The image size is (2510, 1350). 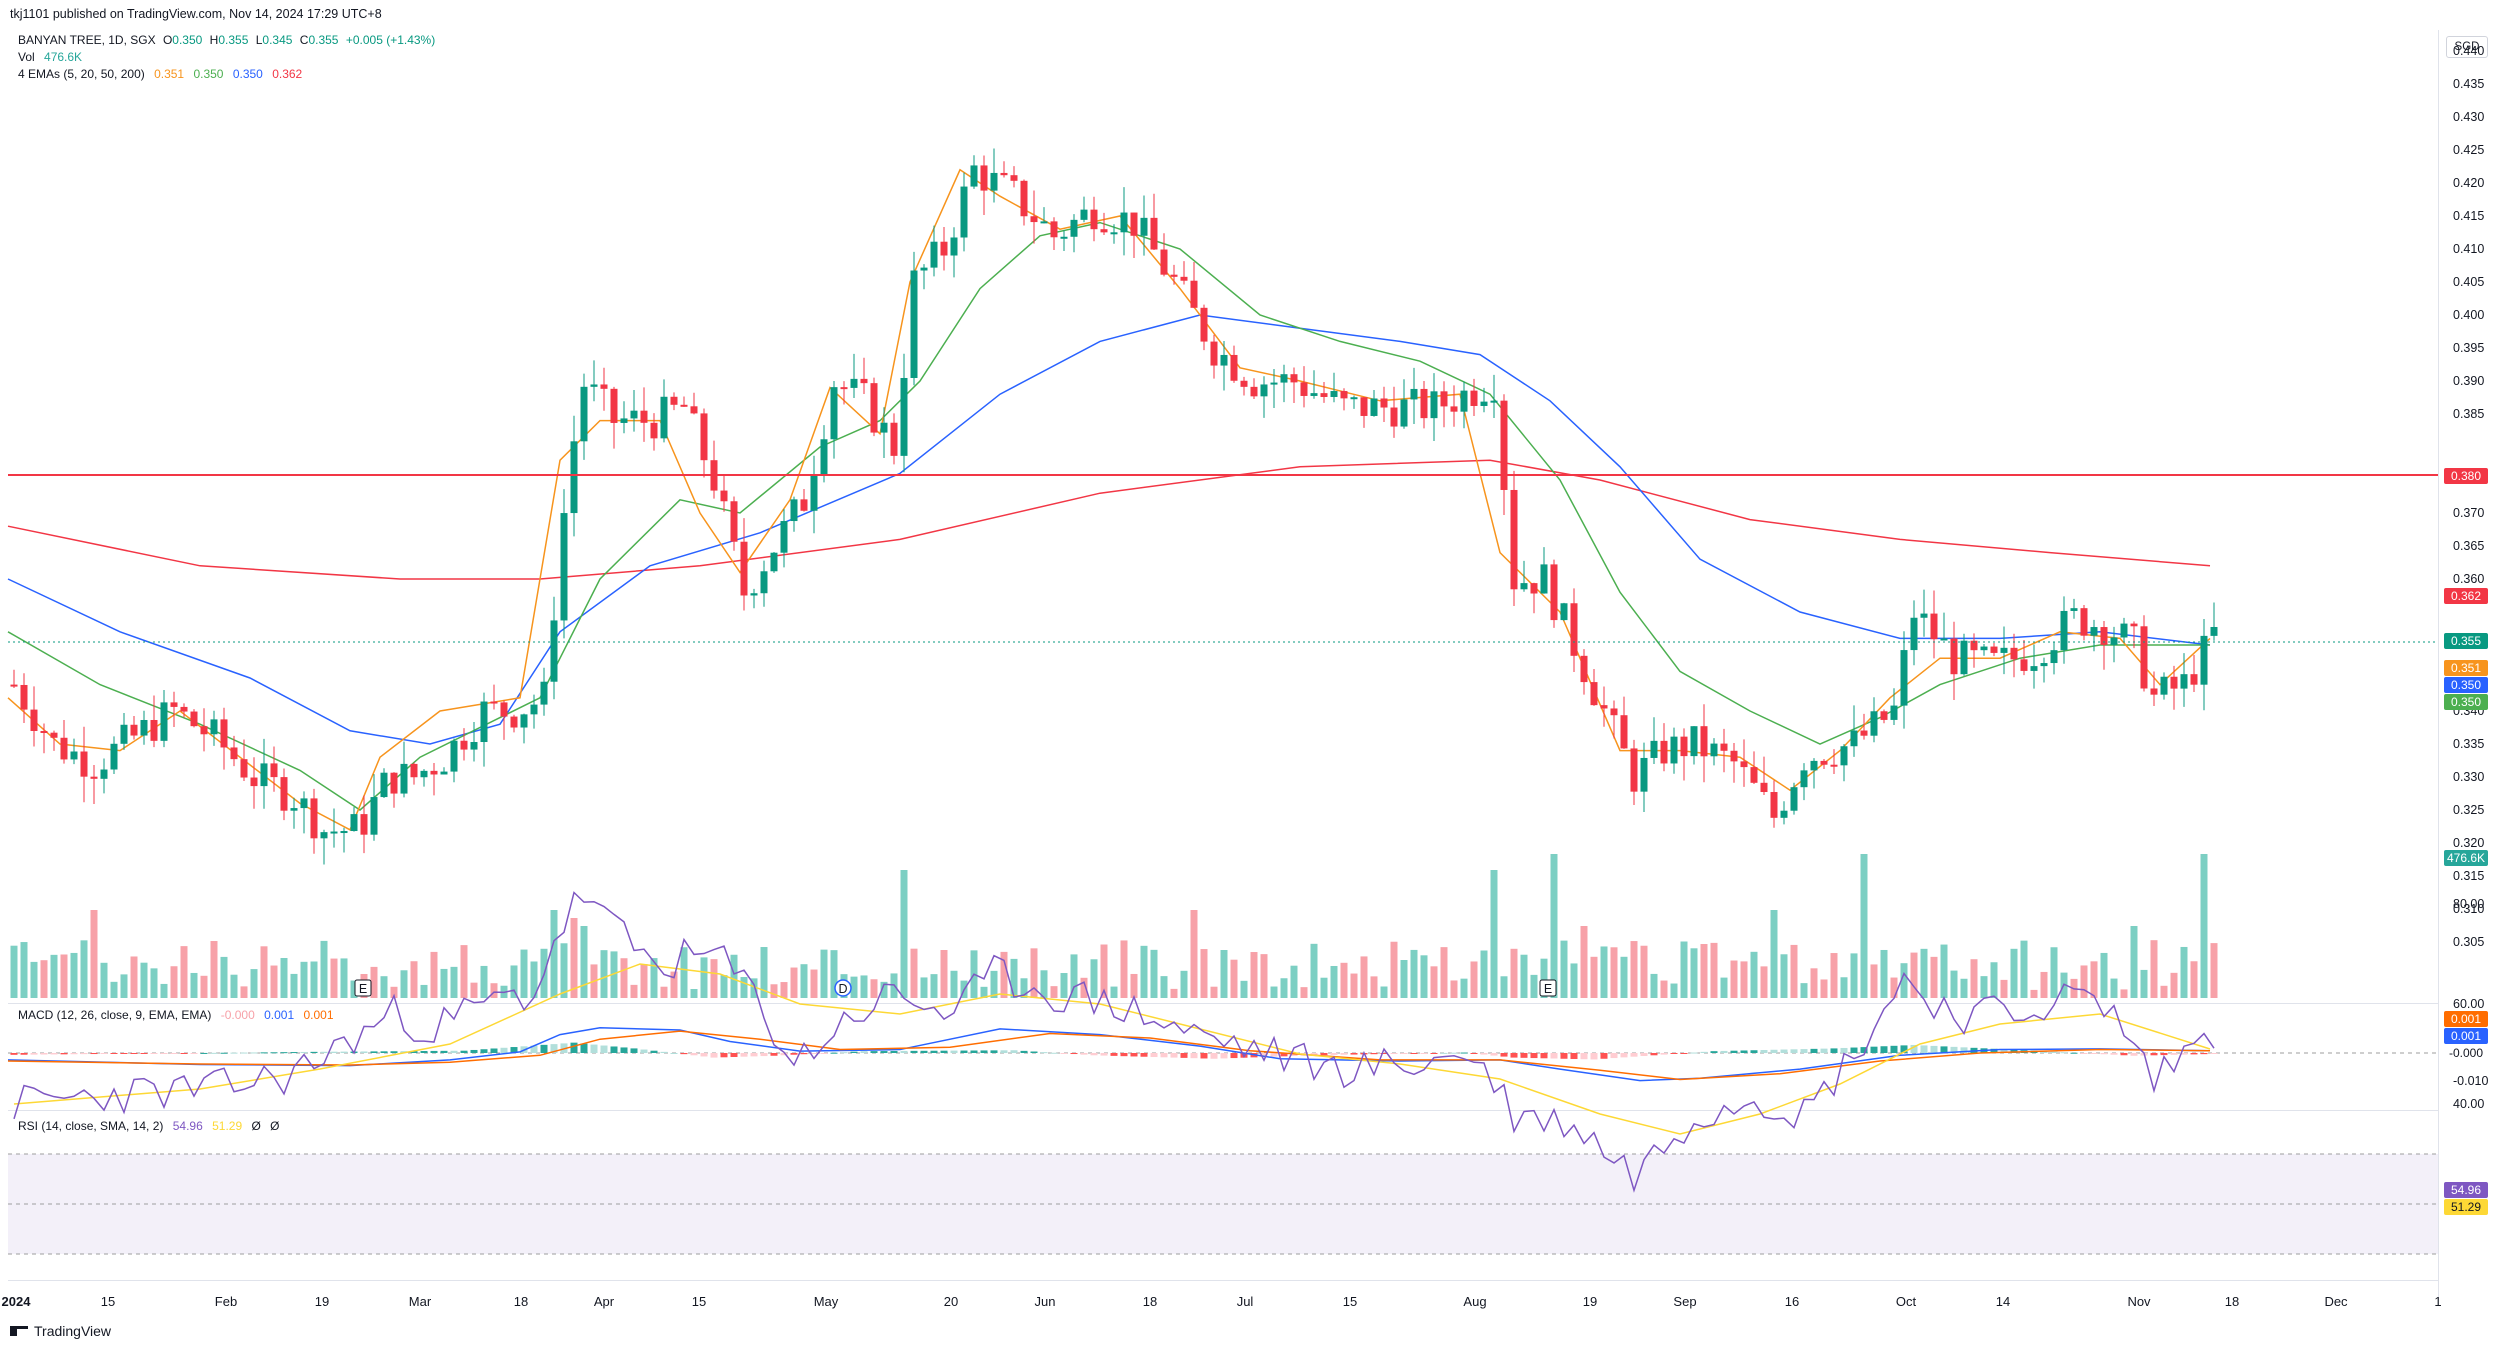 What do you see at coordinates (2468, 876) in the screenshot?
I see `price-tick-label: 0.315` at bounding box center [2468, 876].